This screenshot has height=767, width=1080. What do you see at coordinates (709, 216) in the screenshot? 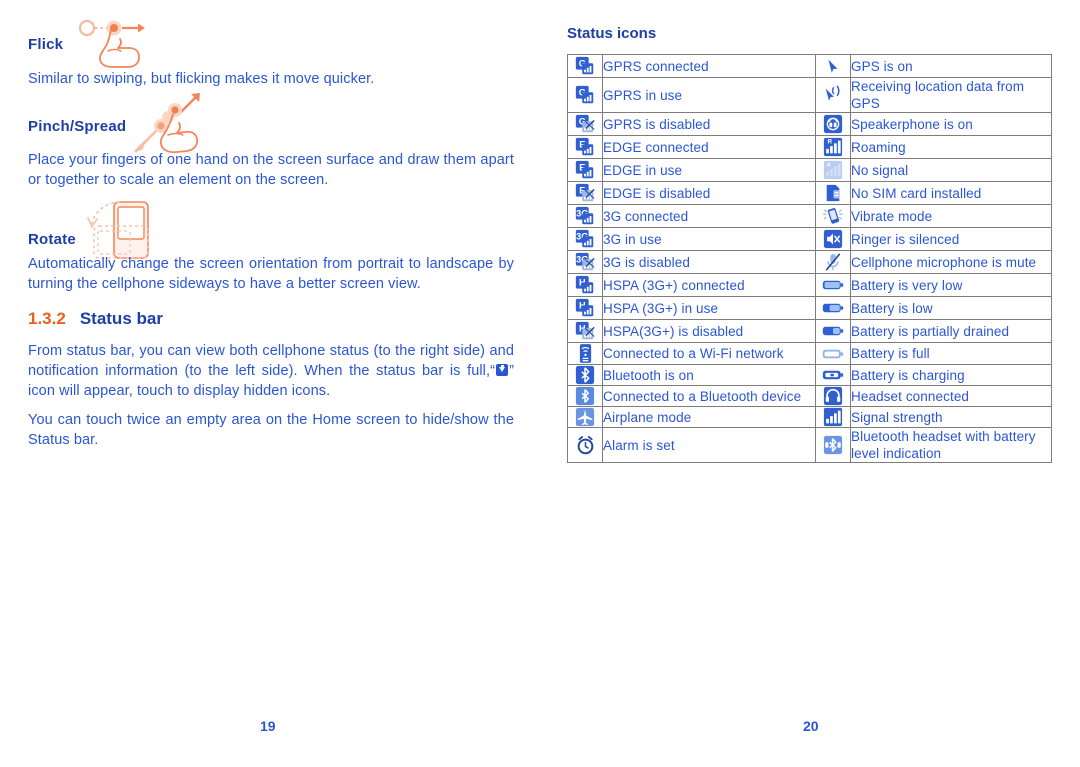
I see `status-icon-label: 3G connected` at bounding box center [709, 216].